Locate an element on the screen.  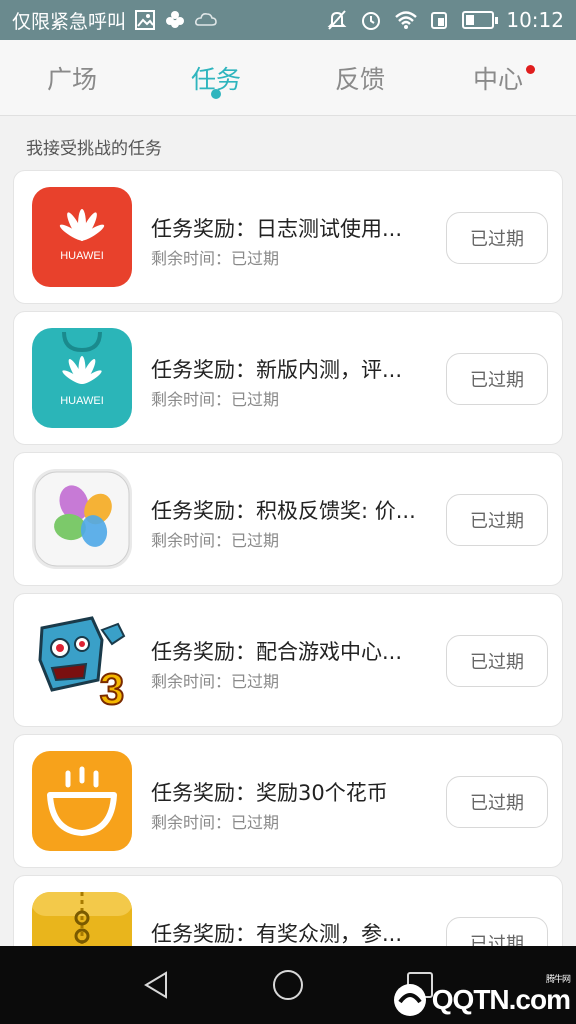
watermark-text: QQTN.com is located at coordinates (501, 999).